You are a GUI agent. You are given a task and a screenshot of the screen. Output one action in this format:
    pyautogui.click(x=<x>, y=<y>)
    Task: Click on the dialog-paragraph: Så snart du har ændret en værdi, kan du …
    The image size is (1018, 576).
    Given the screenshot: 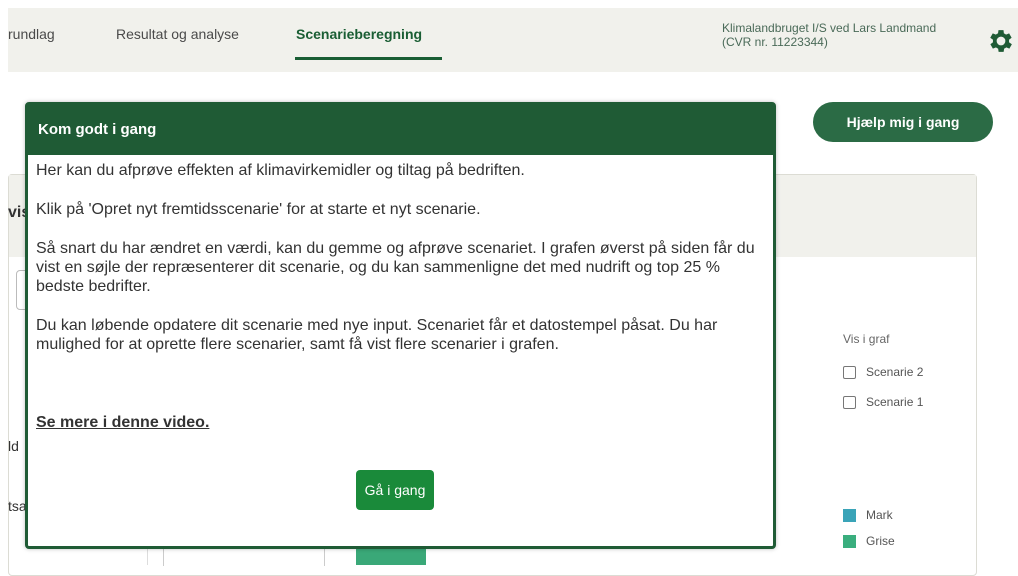 What is the action you would take?
    pyautogui.click(x=395, y=267)
    